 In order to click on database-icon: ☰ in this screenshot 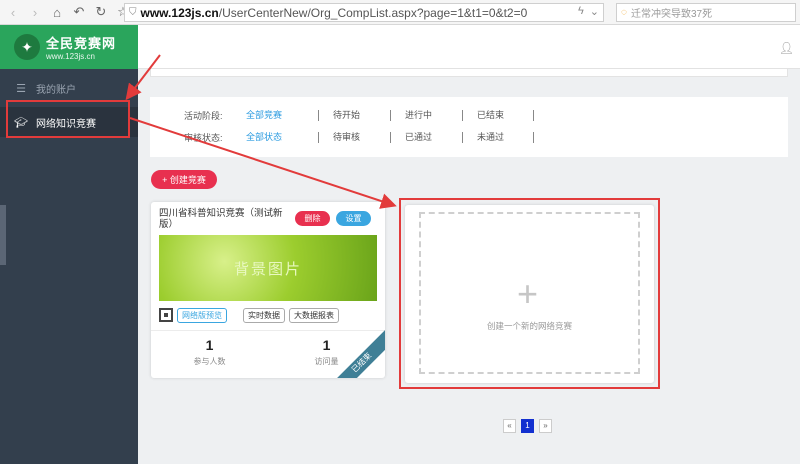, I will do `click(21, 88)`.